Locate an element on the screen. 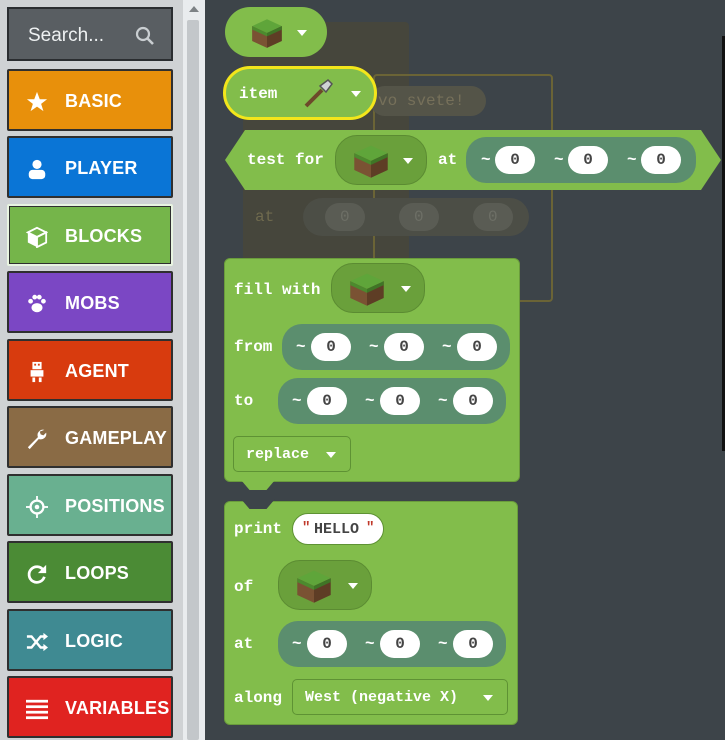 The height and width of the screenshot is (740, 725). block-bottom-notch is located at coordinates (258, 485).